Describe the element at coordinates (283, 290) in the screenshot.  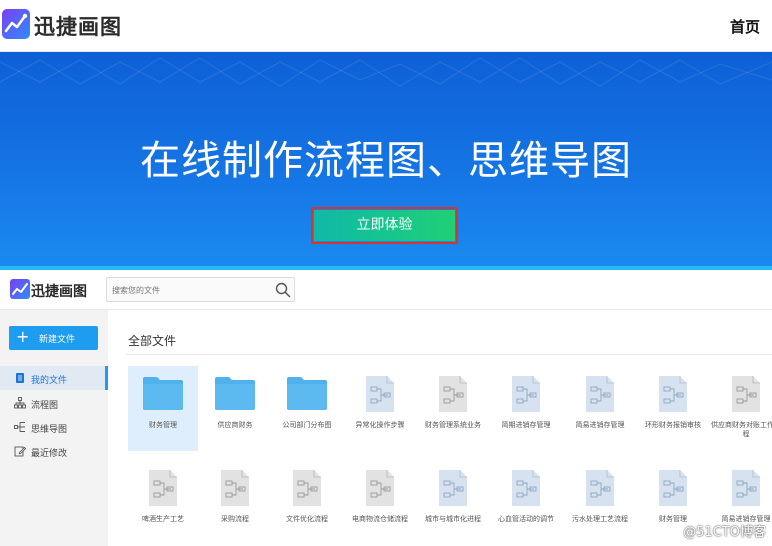
I see `search-icon` at that location.